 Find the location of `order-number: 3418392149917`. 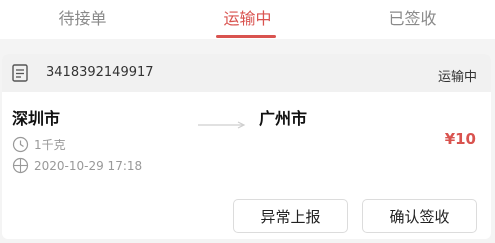

order-number: 3418392149917 is located at coordinates (100, 72).